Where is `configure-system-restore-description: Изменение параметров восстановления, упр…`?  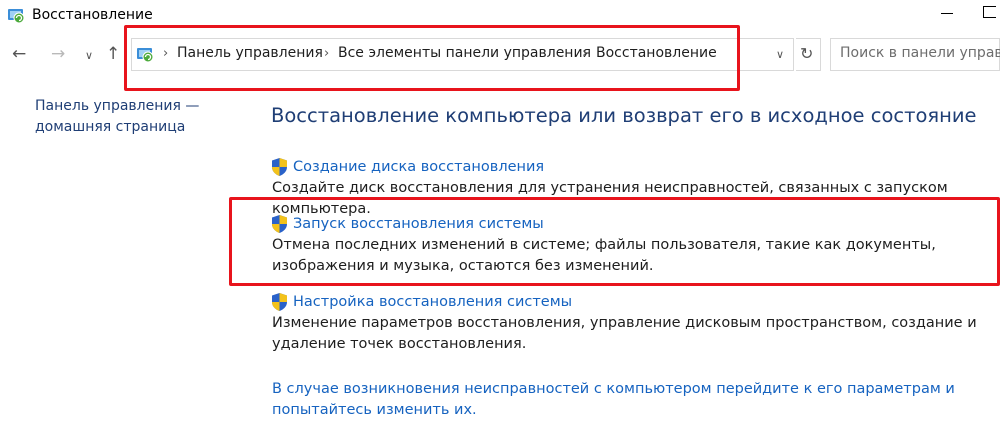
configure-system-restore-description: Изменение параметров восстановления, упр… is located at coordinates (624, 333).